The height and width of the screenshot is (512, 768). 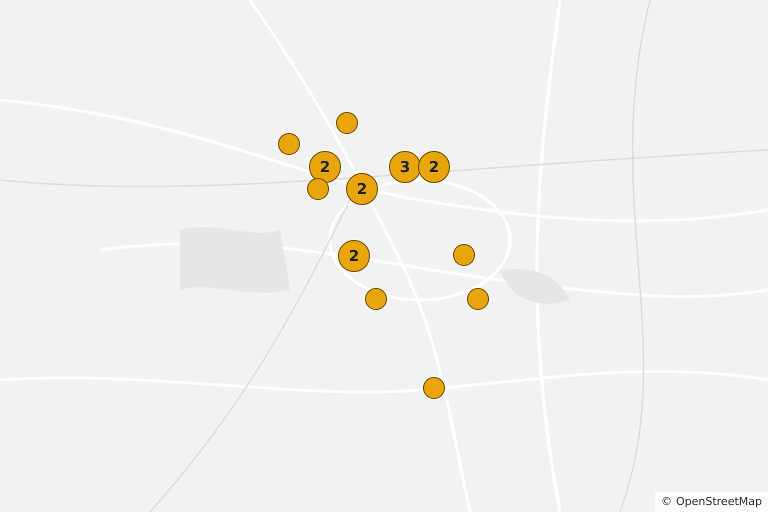 What do you see at coordinates (719, 502) in the screenshot?
I see `attribution-link: OpenStreetMap` at bounding box center [719, 502].